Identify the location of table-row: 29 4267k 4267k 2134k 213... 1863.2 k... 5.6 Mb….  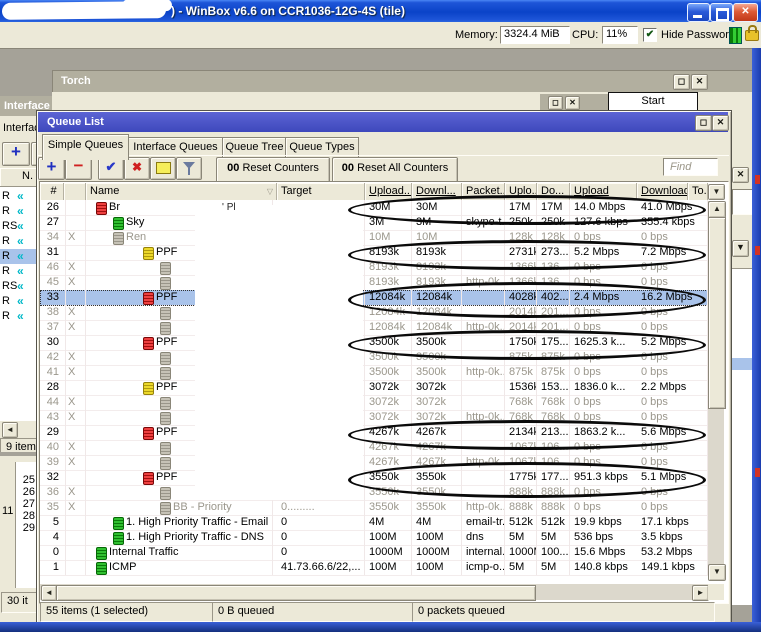
(374, 433).